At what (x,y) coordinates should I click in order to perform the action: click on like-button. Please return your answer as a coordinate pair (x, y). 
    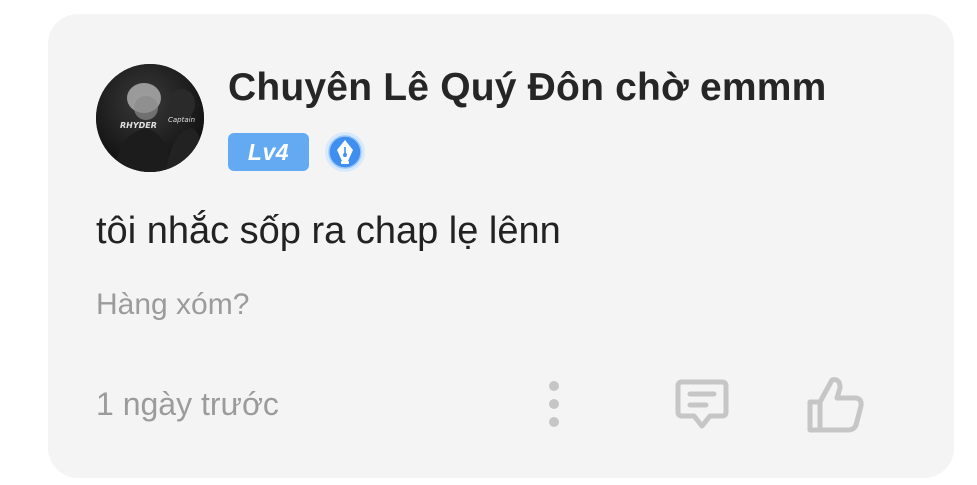
    Looking at the image, I should click on (836, 404).